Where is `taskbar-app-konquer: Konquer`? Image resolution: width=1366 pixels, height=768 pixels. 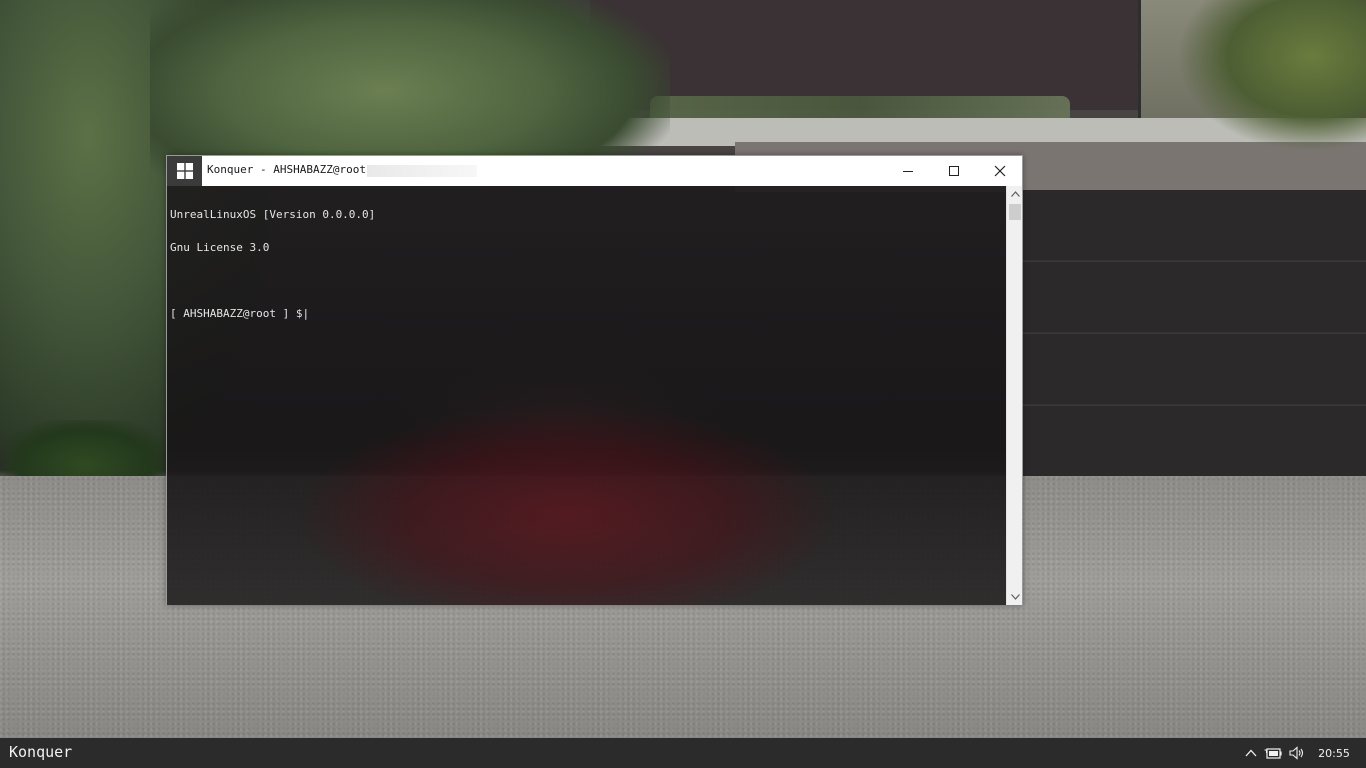
taskbar-app-konquer: Konquer is located at coordinates (40, 752).